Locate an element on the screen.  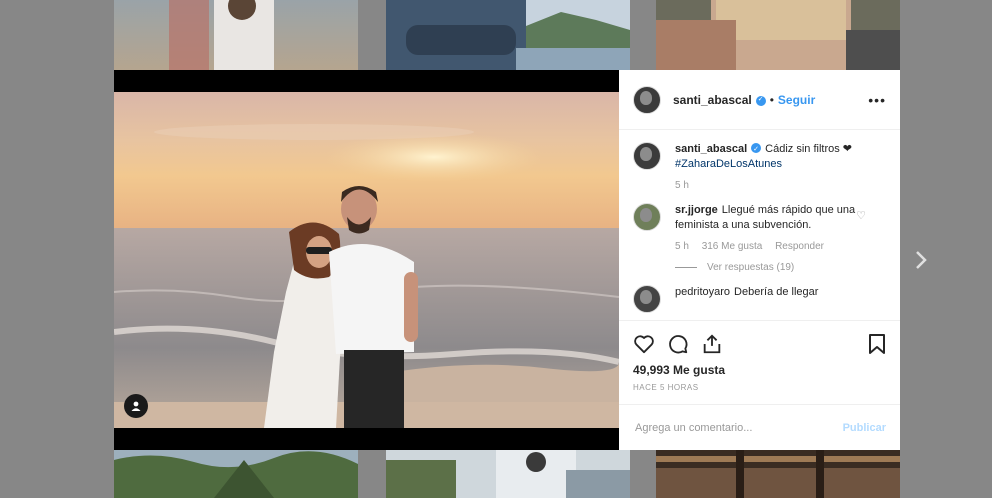
caption-age: 5 h is located at coordinates (682, 185).